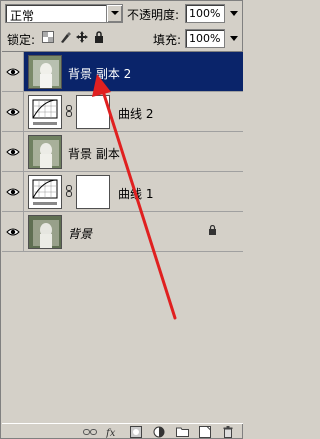 This screenshot has height=439, width=320. I want to click on lock-position-icon, so click(81, 36).